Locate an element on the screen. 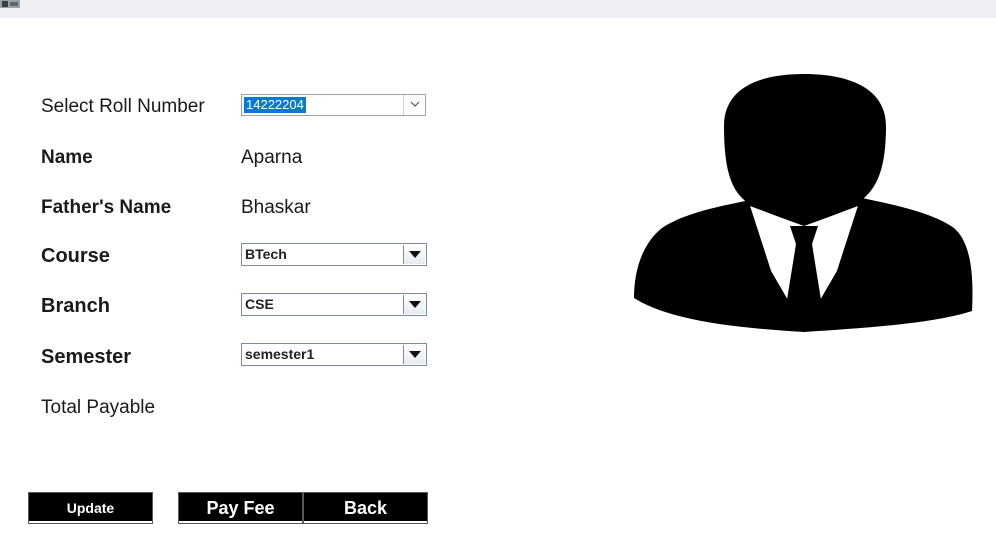 Image resolution: width=996 pixels, height=547 pixels. branch-combo: CSE is located at coordinates (334, 304).